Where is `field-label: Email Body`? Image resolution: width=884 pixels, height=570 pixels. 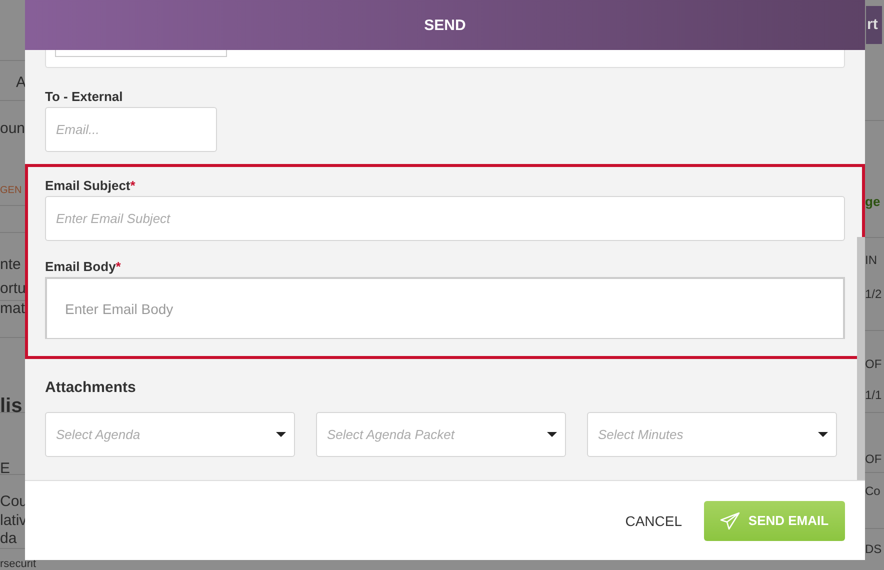 field-label: Email Body is located at coordinates (80, 266).